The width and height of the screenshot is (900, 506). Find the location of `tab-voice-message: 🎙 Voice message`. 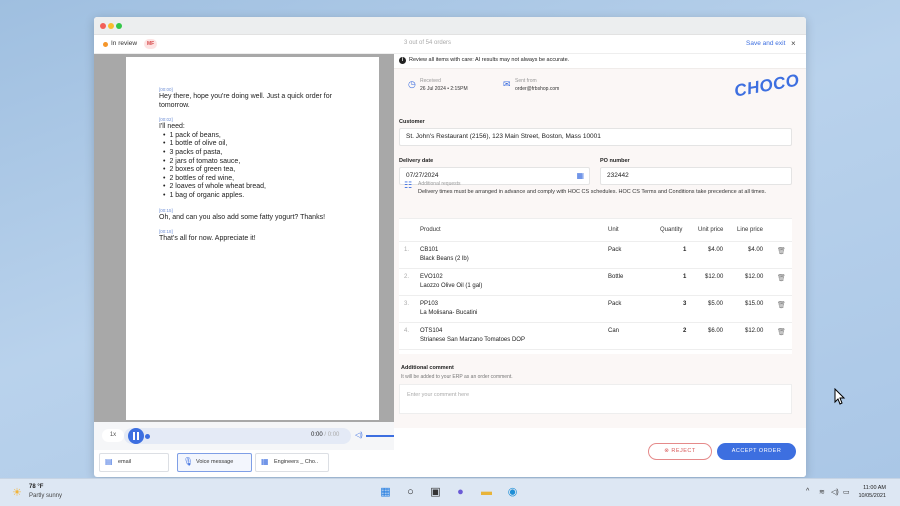

tab-voice-message: 🎙 Voice message is located at coordinates (214, 462).